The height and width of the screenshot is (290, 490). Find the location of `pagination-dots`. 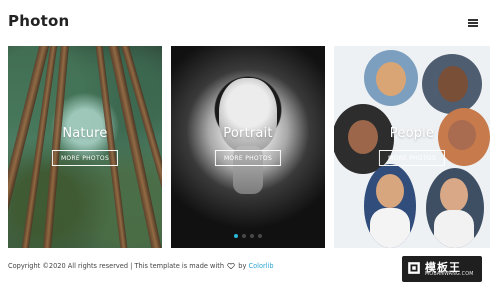

pagination-dots is located at coordinates (248, 237).